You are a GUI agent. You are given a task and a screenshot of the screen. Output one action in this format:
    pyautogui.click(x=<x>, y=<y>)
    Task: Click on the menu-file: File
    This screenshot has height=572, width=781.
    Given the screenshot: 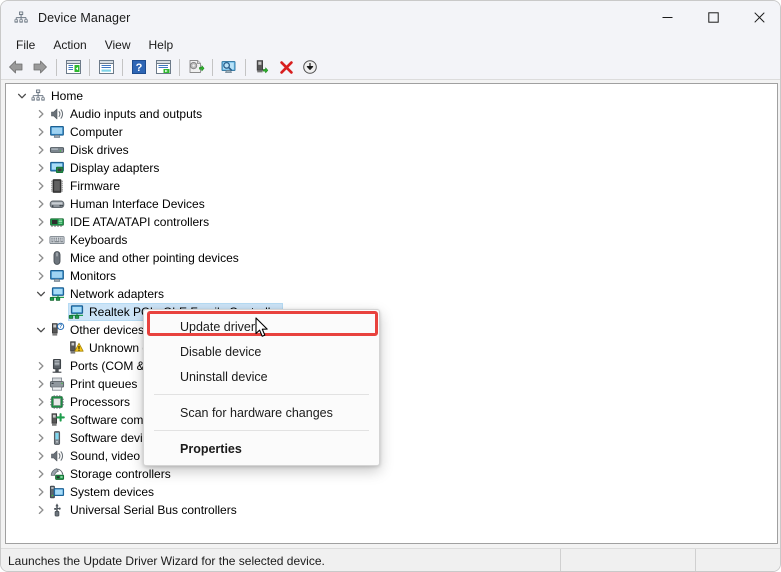 What is the action you would take?
    pyautogui.click(x=25, y=45)
    